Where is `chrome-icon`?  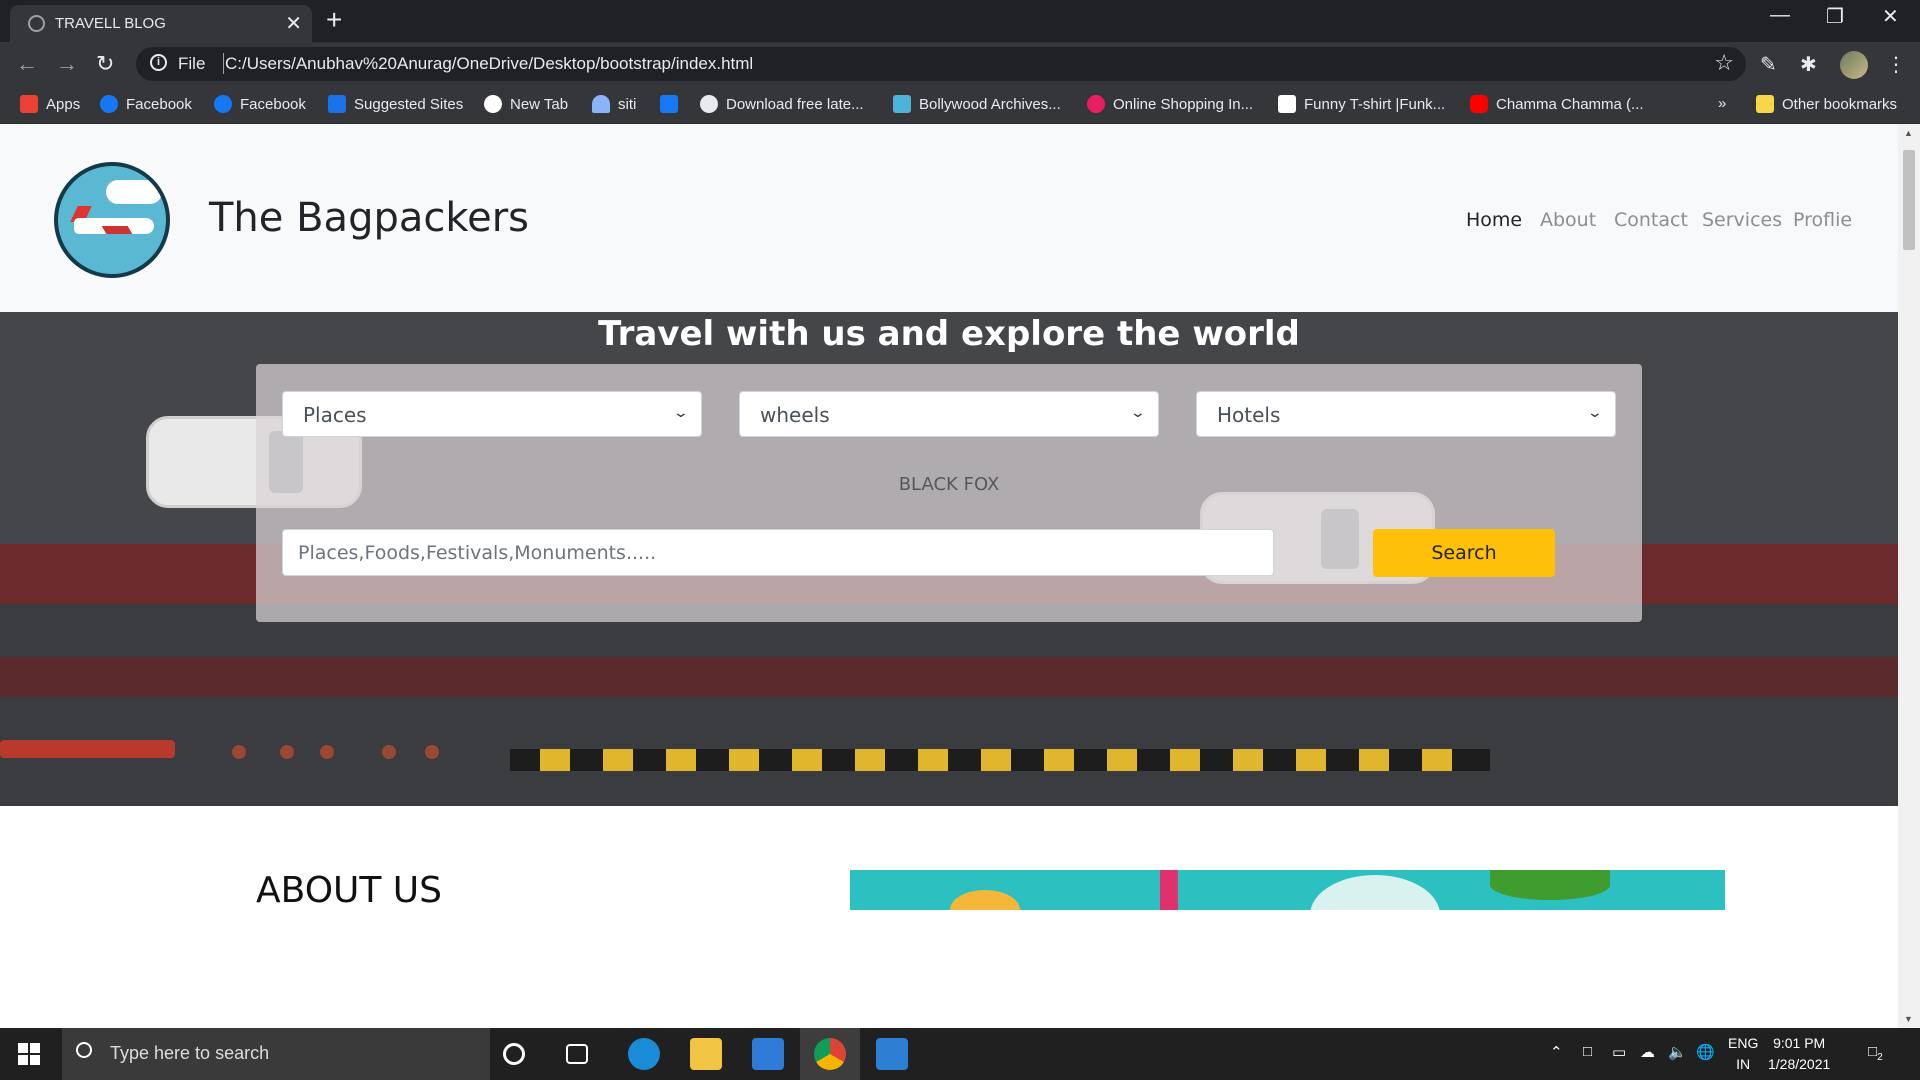 chrome-icon is located at coordinates (830, 1054).